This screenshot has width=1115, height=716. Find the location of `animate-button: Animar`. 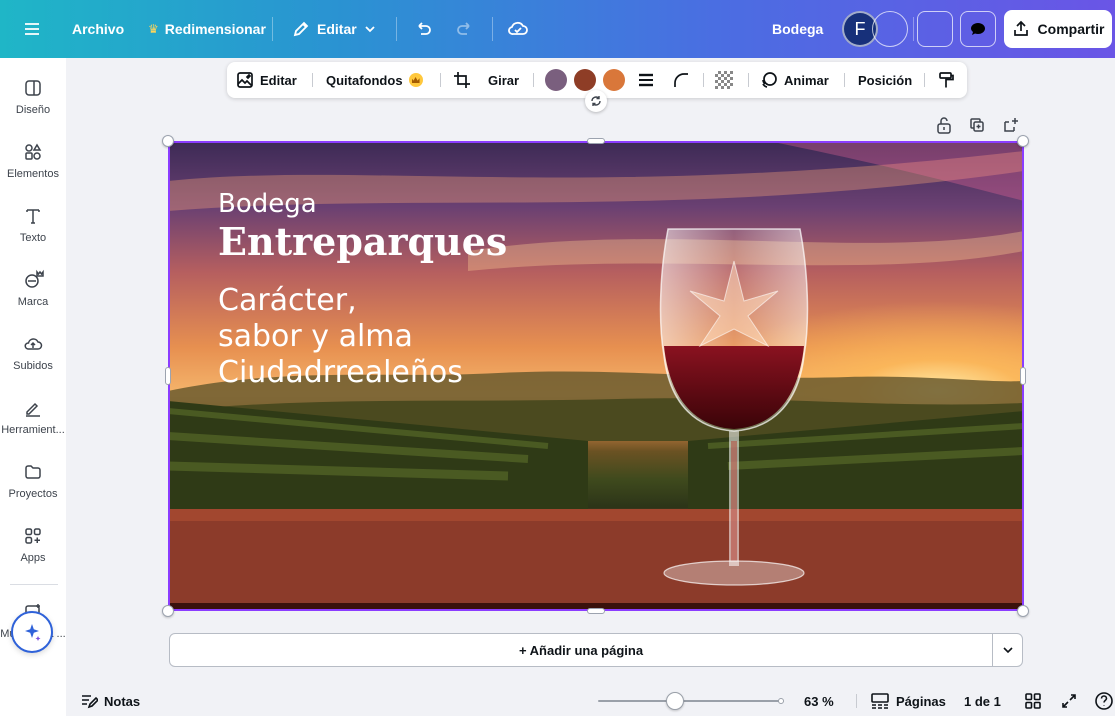

animate-button: Animar is located at coordinates (794, 80).